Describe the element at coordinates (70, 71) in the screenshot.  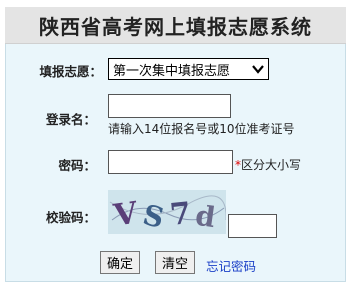
I see `volunteer-label: 填报志愿：` at that location.